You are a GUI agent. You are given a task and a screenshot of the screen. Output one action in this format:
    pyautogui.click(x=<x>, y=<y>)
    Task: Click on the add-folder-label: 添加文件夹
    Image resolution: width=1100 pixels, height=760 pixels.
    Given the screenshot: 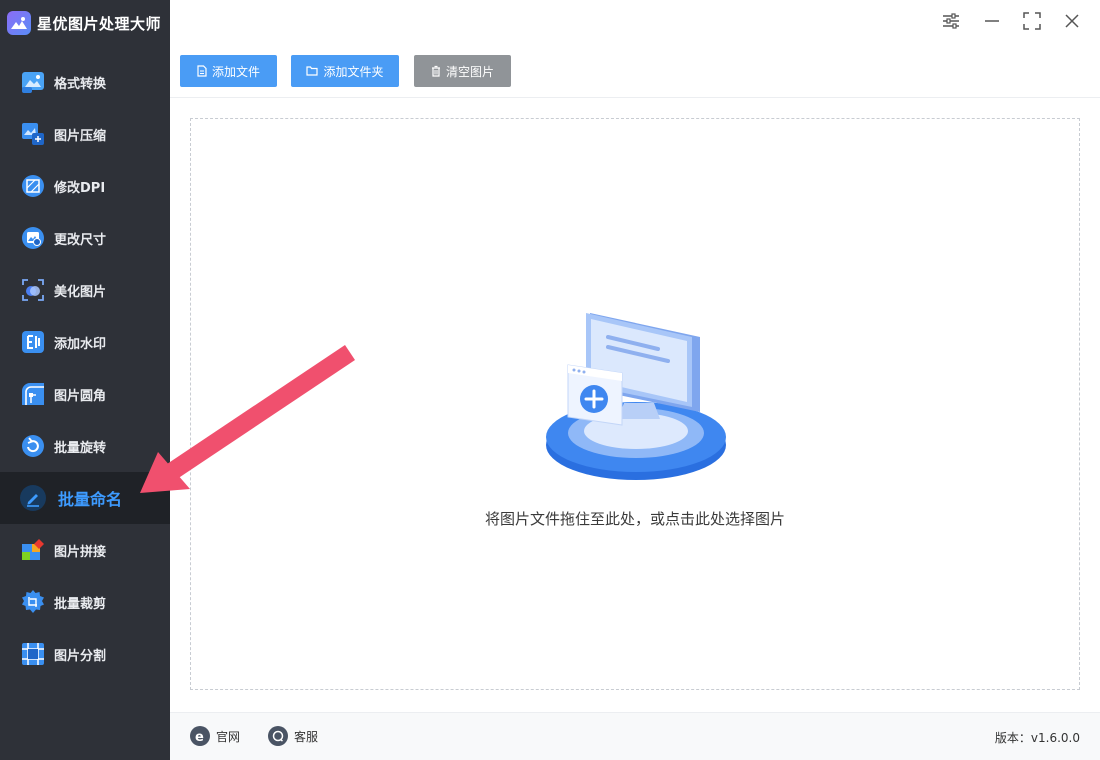 What is the action you would take?
    pyautogui.click(x=353, y=71)
    